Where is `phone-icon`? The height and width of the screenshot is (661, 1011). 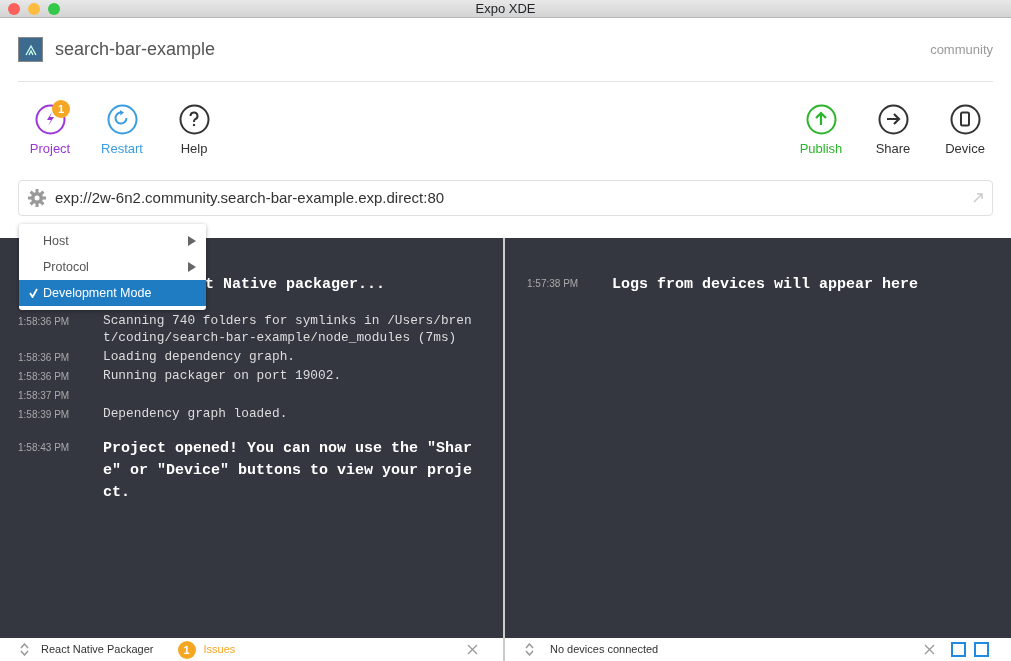
phone-icon is located at coordinates (965, 119).